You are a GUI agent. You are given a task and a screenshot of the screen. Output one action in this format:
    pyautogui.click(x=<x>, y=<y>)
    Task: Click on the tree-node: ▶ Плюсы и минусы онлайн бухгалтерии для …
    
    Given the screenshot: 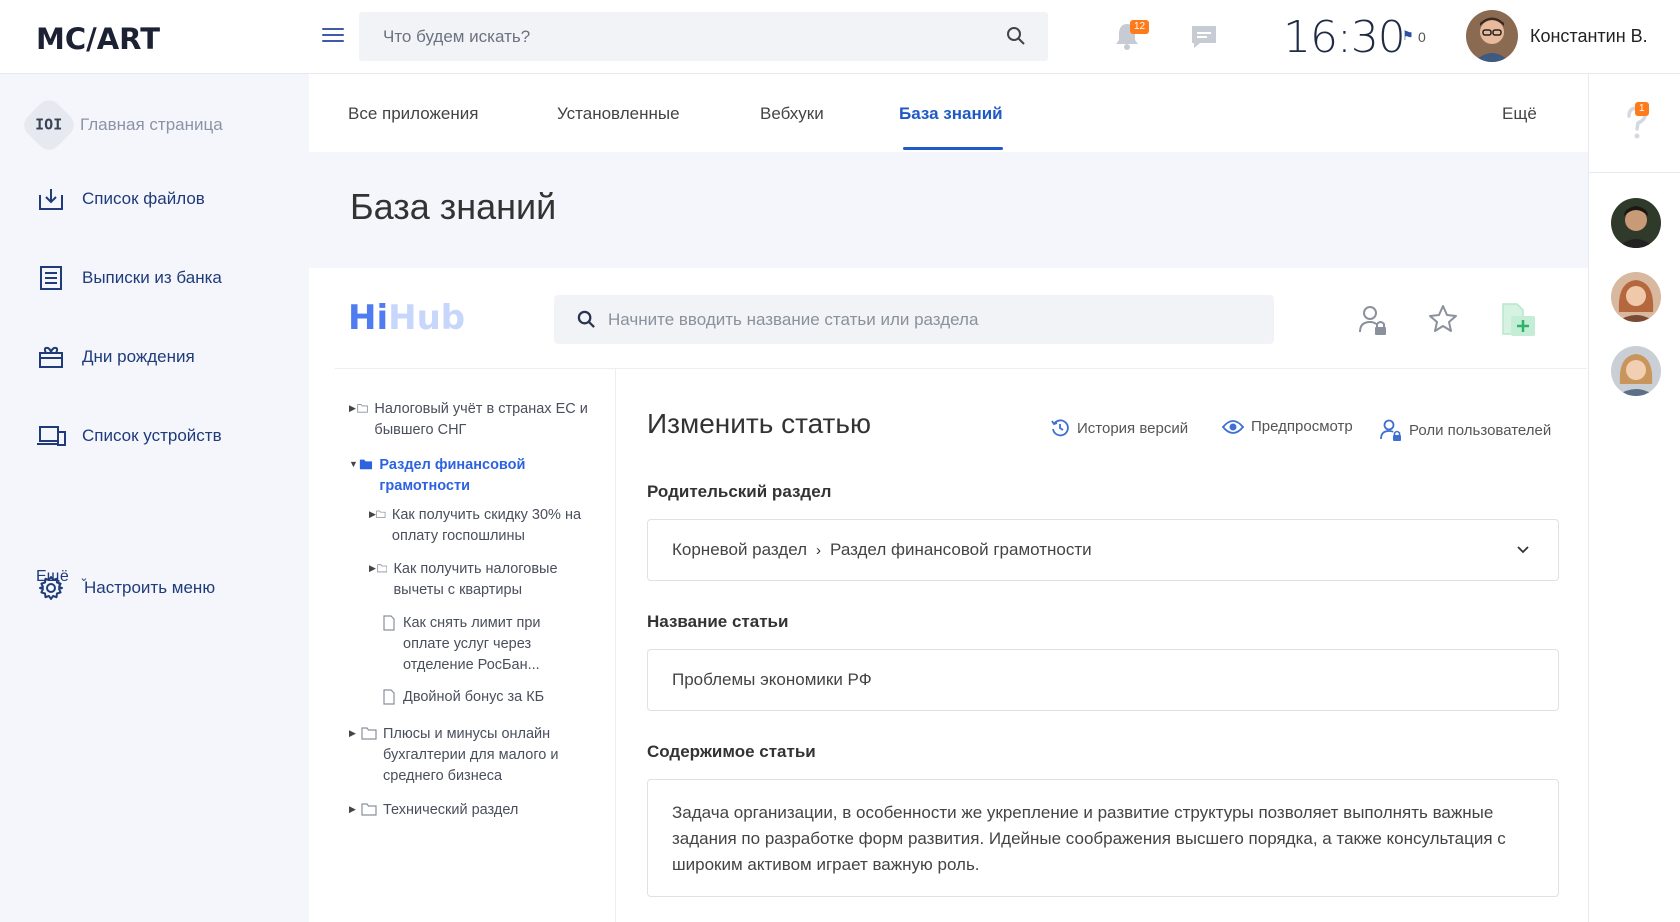 What is the action you would take?
    pyautogui.click(x=469, y=755)
    